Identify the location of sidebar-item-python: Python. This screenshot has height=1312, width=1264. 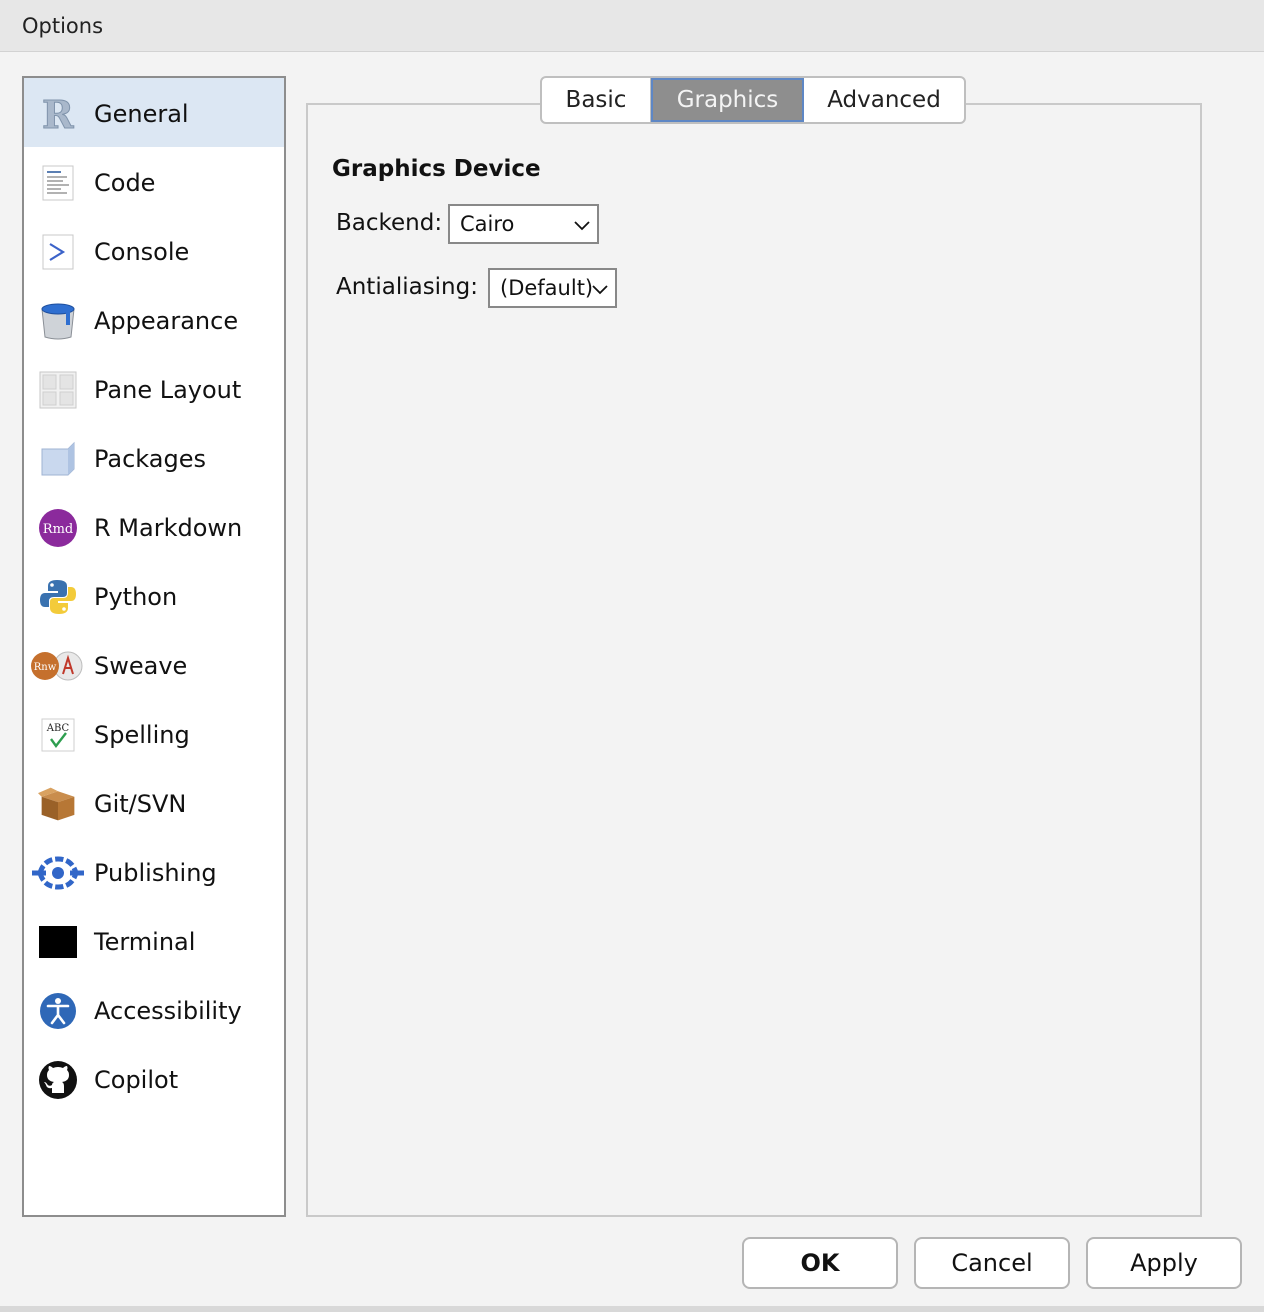
(154, 595).